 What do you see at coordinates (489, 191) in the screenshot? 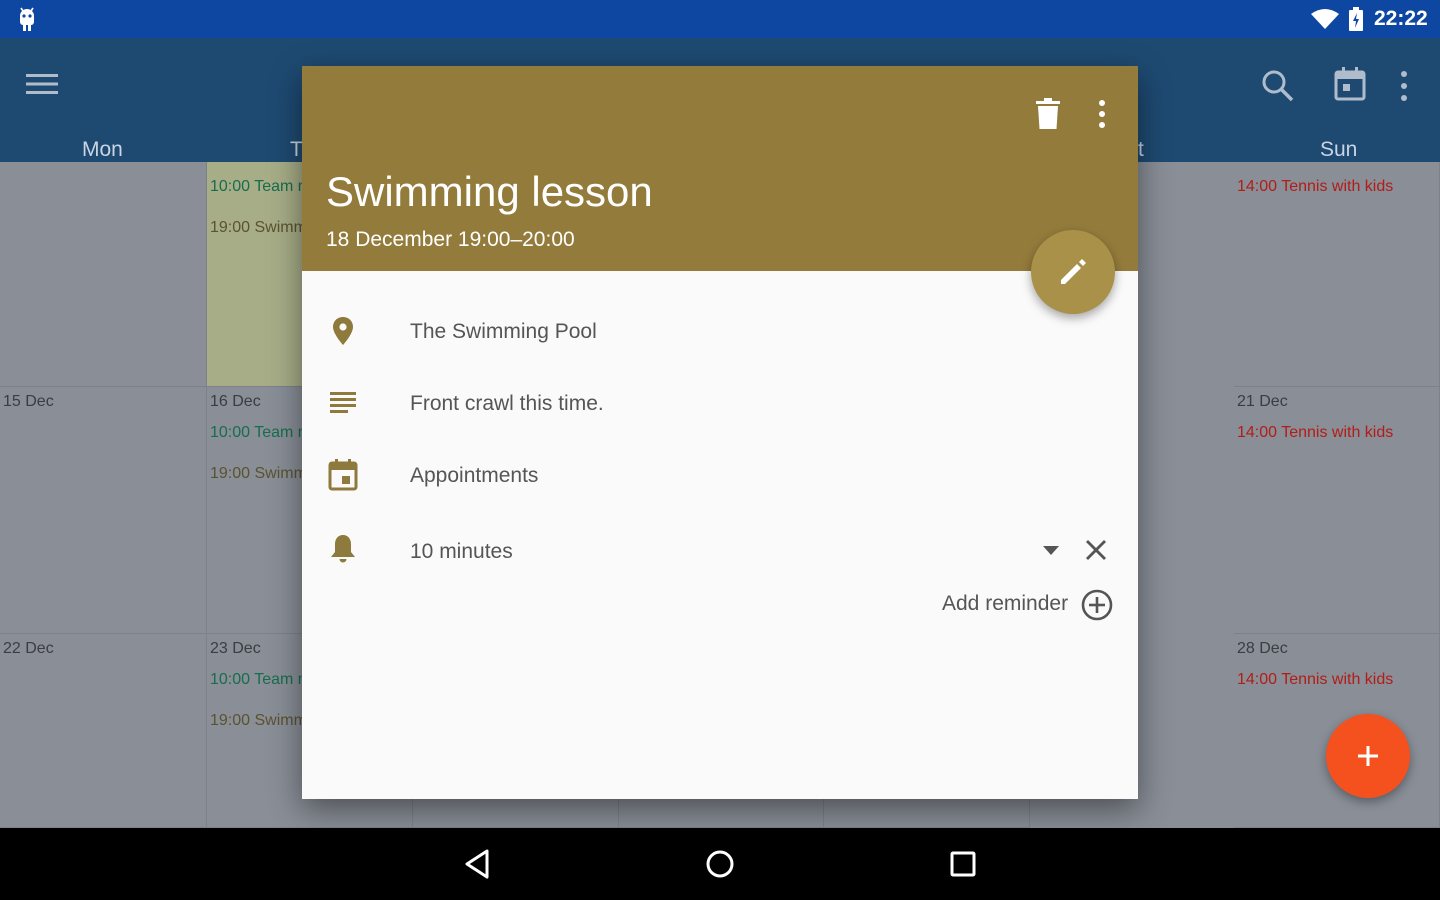
I see `event-title: Swimming lesson` at bounding box center [489, 191].